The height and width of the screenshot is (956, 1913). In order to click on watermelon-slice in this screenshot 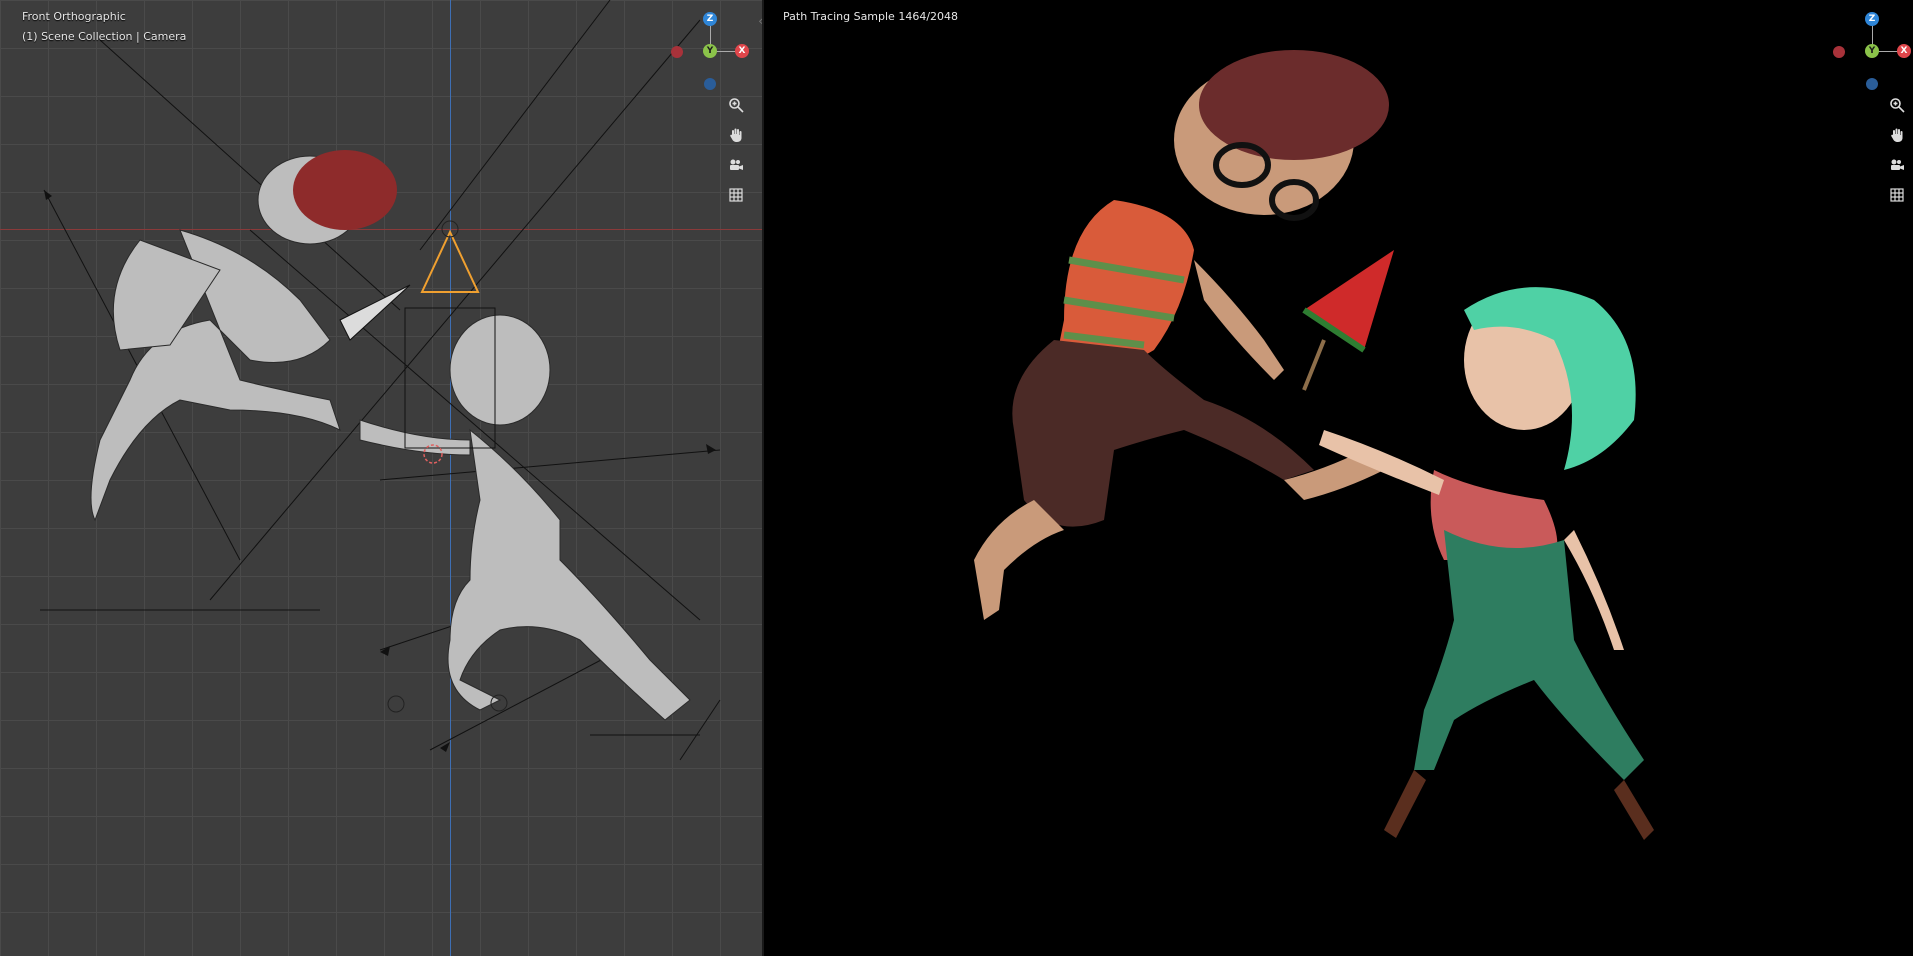, I will do `click(1349, 300)`.